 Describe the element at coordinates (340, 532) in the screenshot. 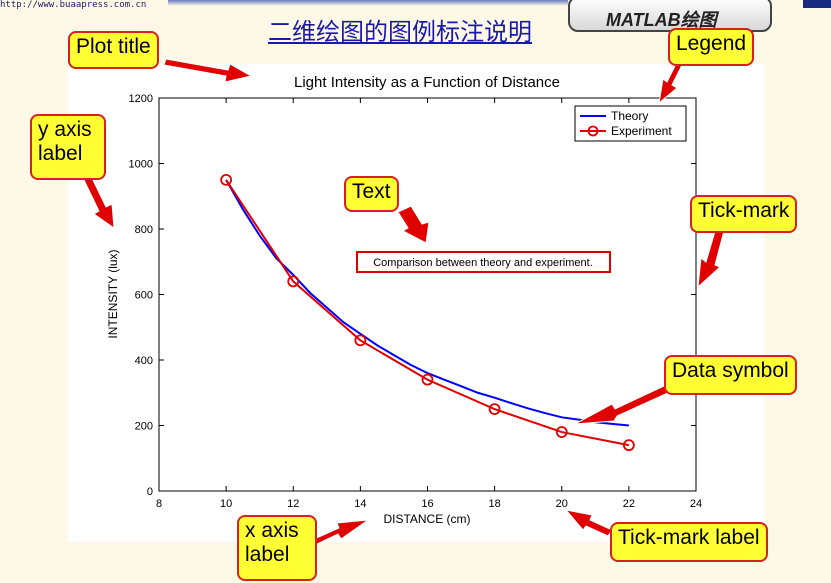

I see `arrow-x-axis-label` at that location.